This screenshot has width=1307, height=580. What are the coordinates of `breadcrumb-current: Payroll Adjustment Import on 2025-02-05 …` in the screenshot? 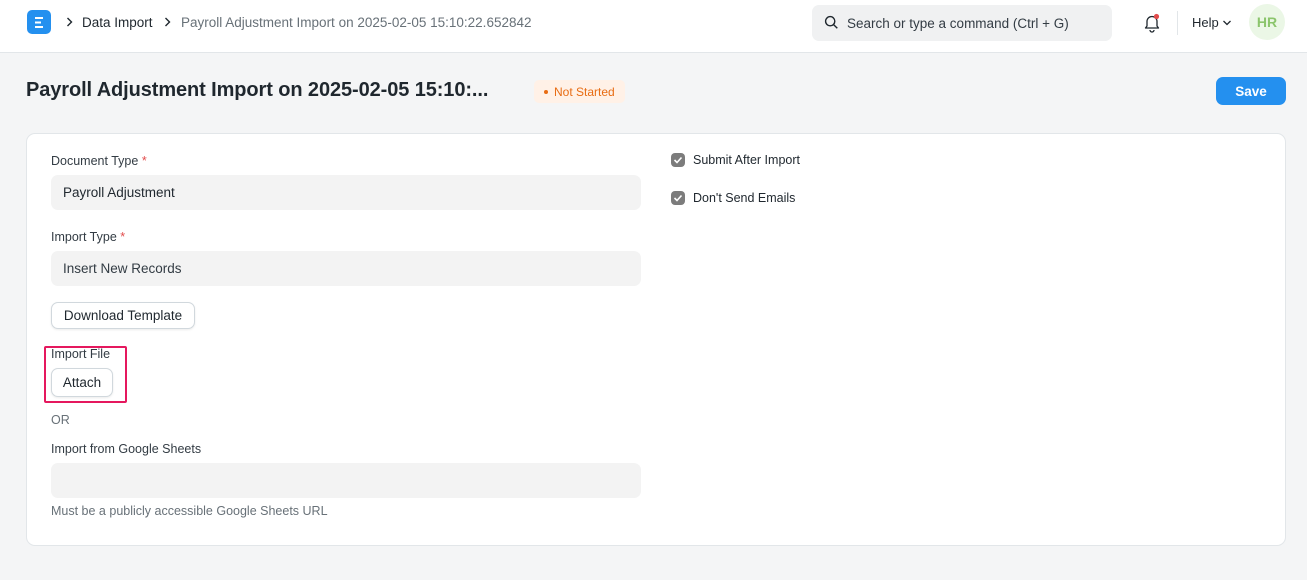 It's located at (356, 22).